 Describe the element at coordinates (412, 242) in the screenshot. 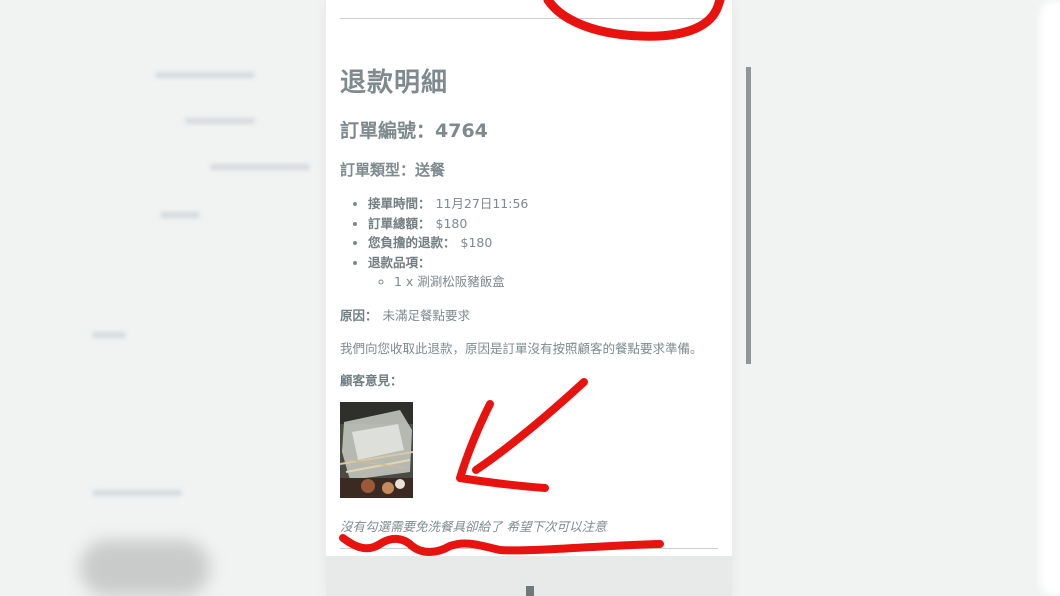

I see `detail-label: 您負擔的退款：` at that location.